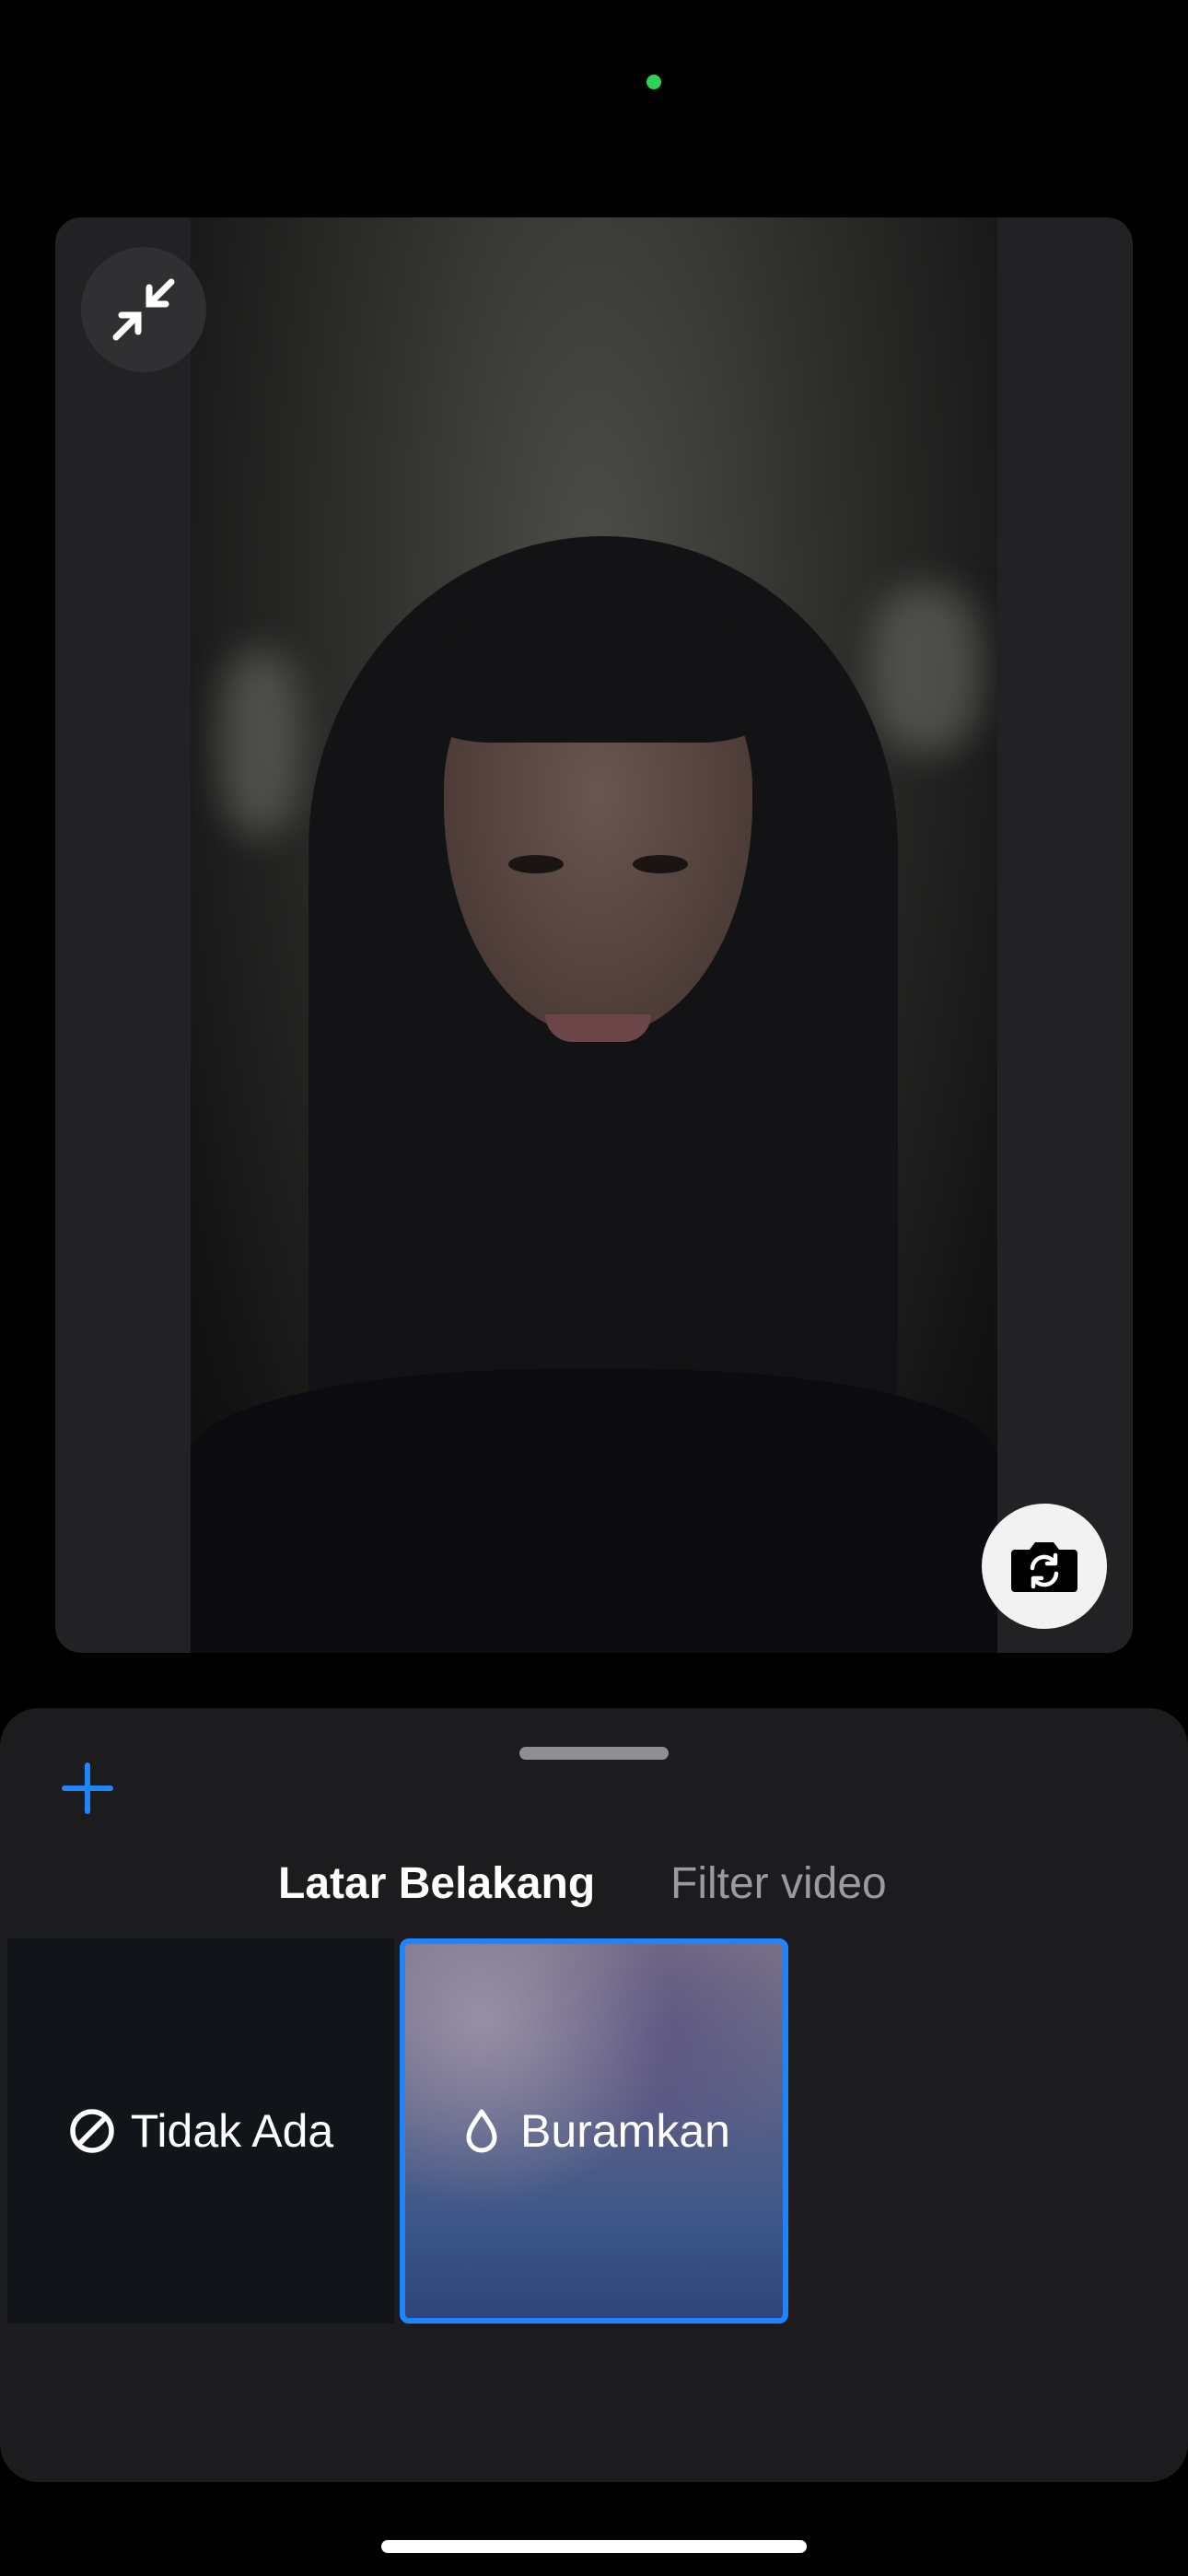 This screenshot has height=2576, width=1188. I want to click on none-circle-icon, so click(92, 2131).